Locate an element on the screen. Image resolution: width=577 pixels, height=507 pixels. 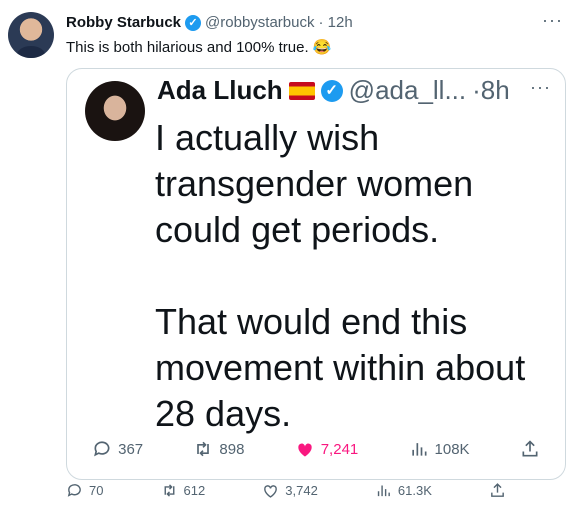
spain-flag-icon is located at coordinates (301, 90).